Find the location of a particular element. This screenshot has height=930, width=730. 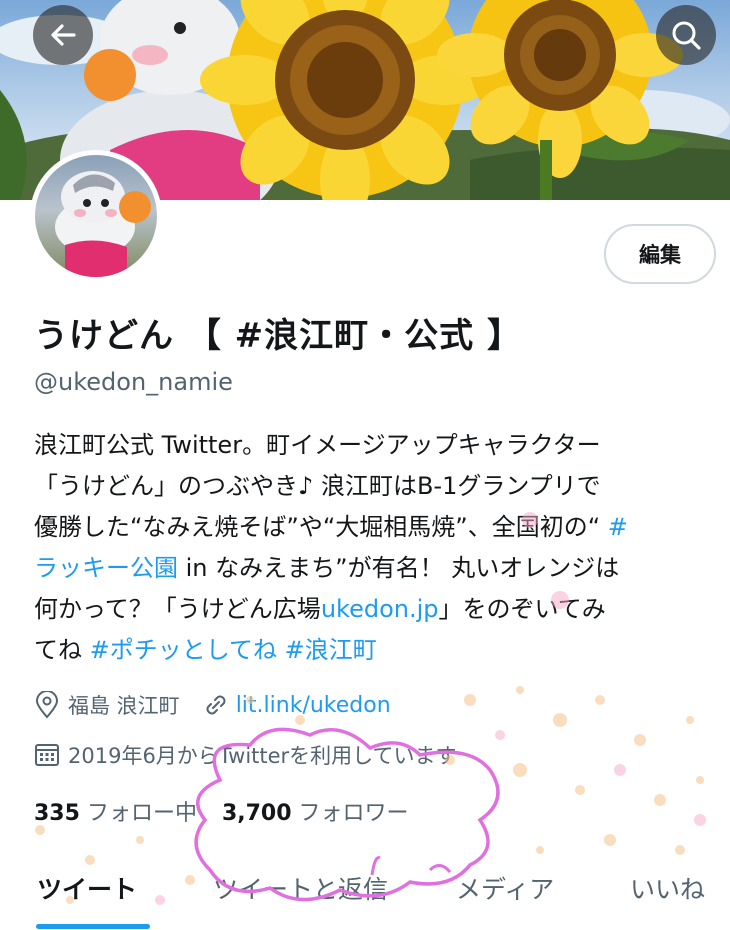

followers-link: 3,700 フォロワー is located at coordinates (315, 813).